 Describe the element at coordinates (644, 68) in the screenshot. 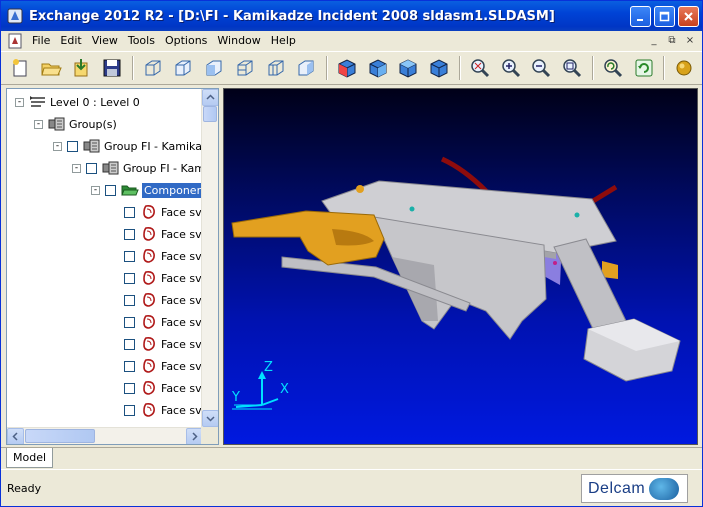

I see `refresh-button` at that location.